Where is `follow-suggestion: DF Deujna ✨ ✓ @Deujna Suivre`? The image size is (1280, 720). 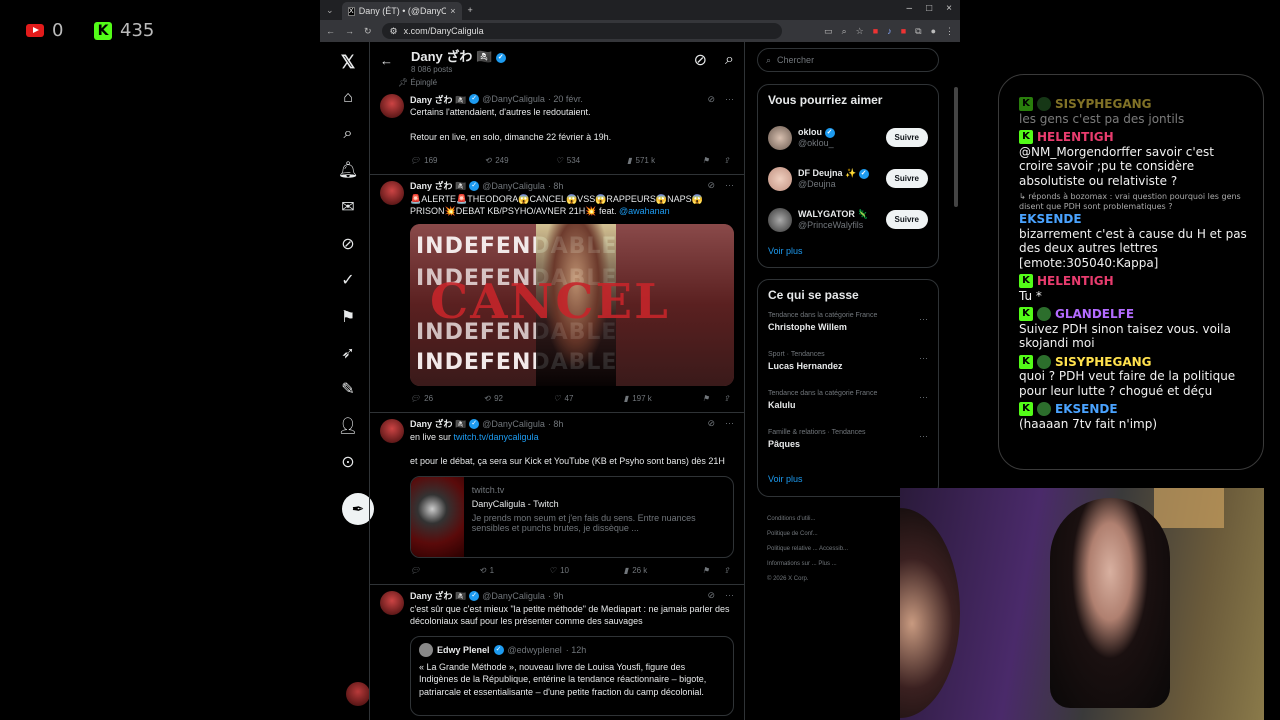 follow-suggestion: DF Deujna ✨ ✓ @Deujna Suivre is located at coordinates (848, 178).